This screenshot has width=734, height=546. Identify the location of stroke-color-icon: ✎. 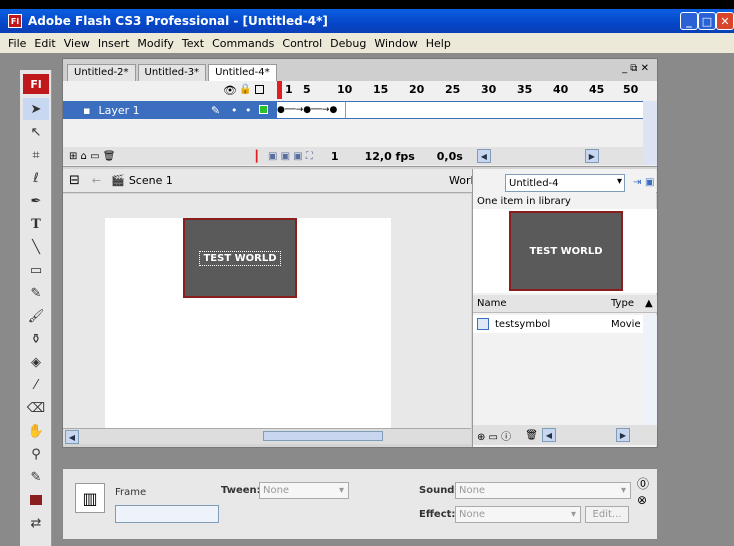
(36, 477).